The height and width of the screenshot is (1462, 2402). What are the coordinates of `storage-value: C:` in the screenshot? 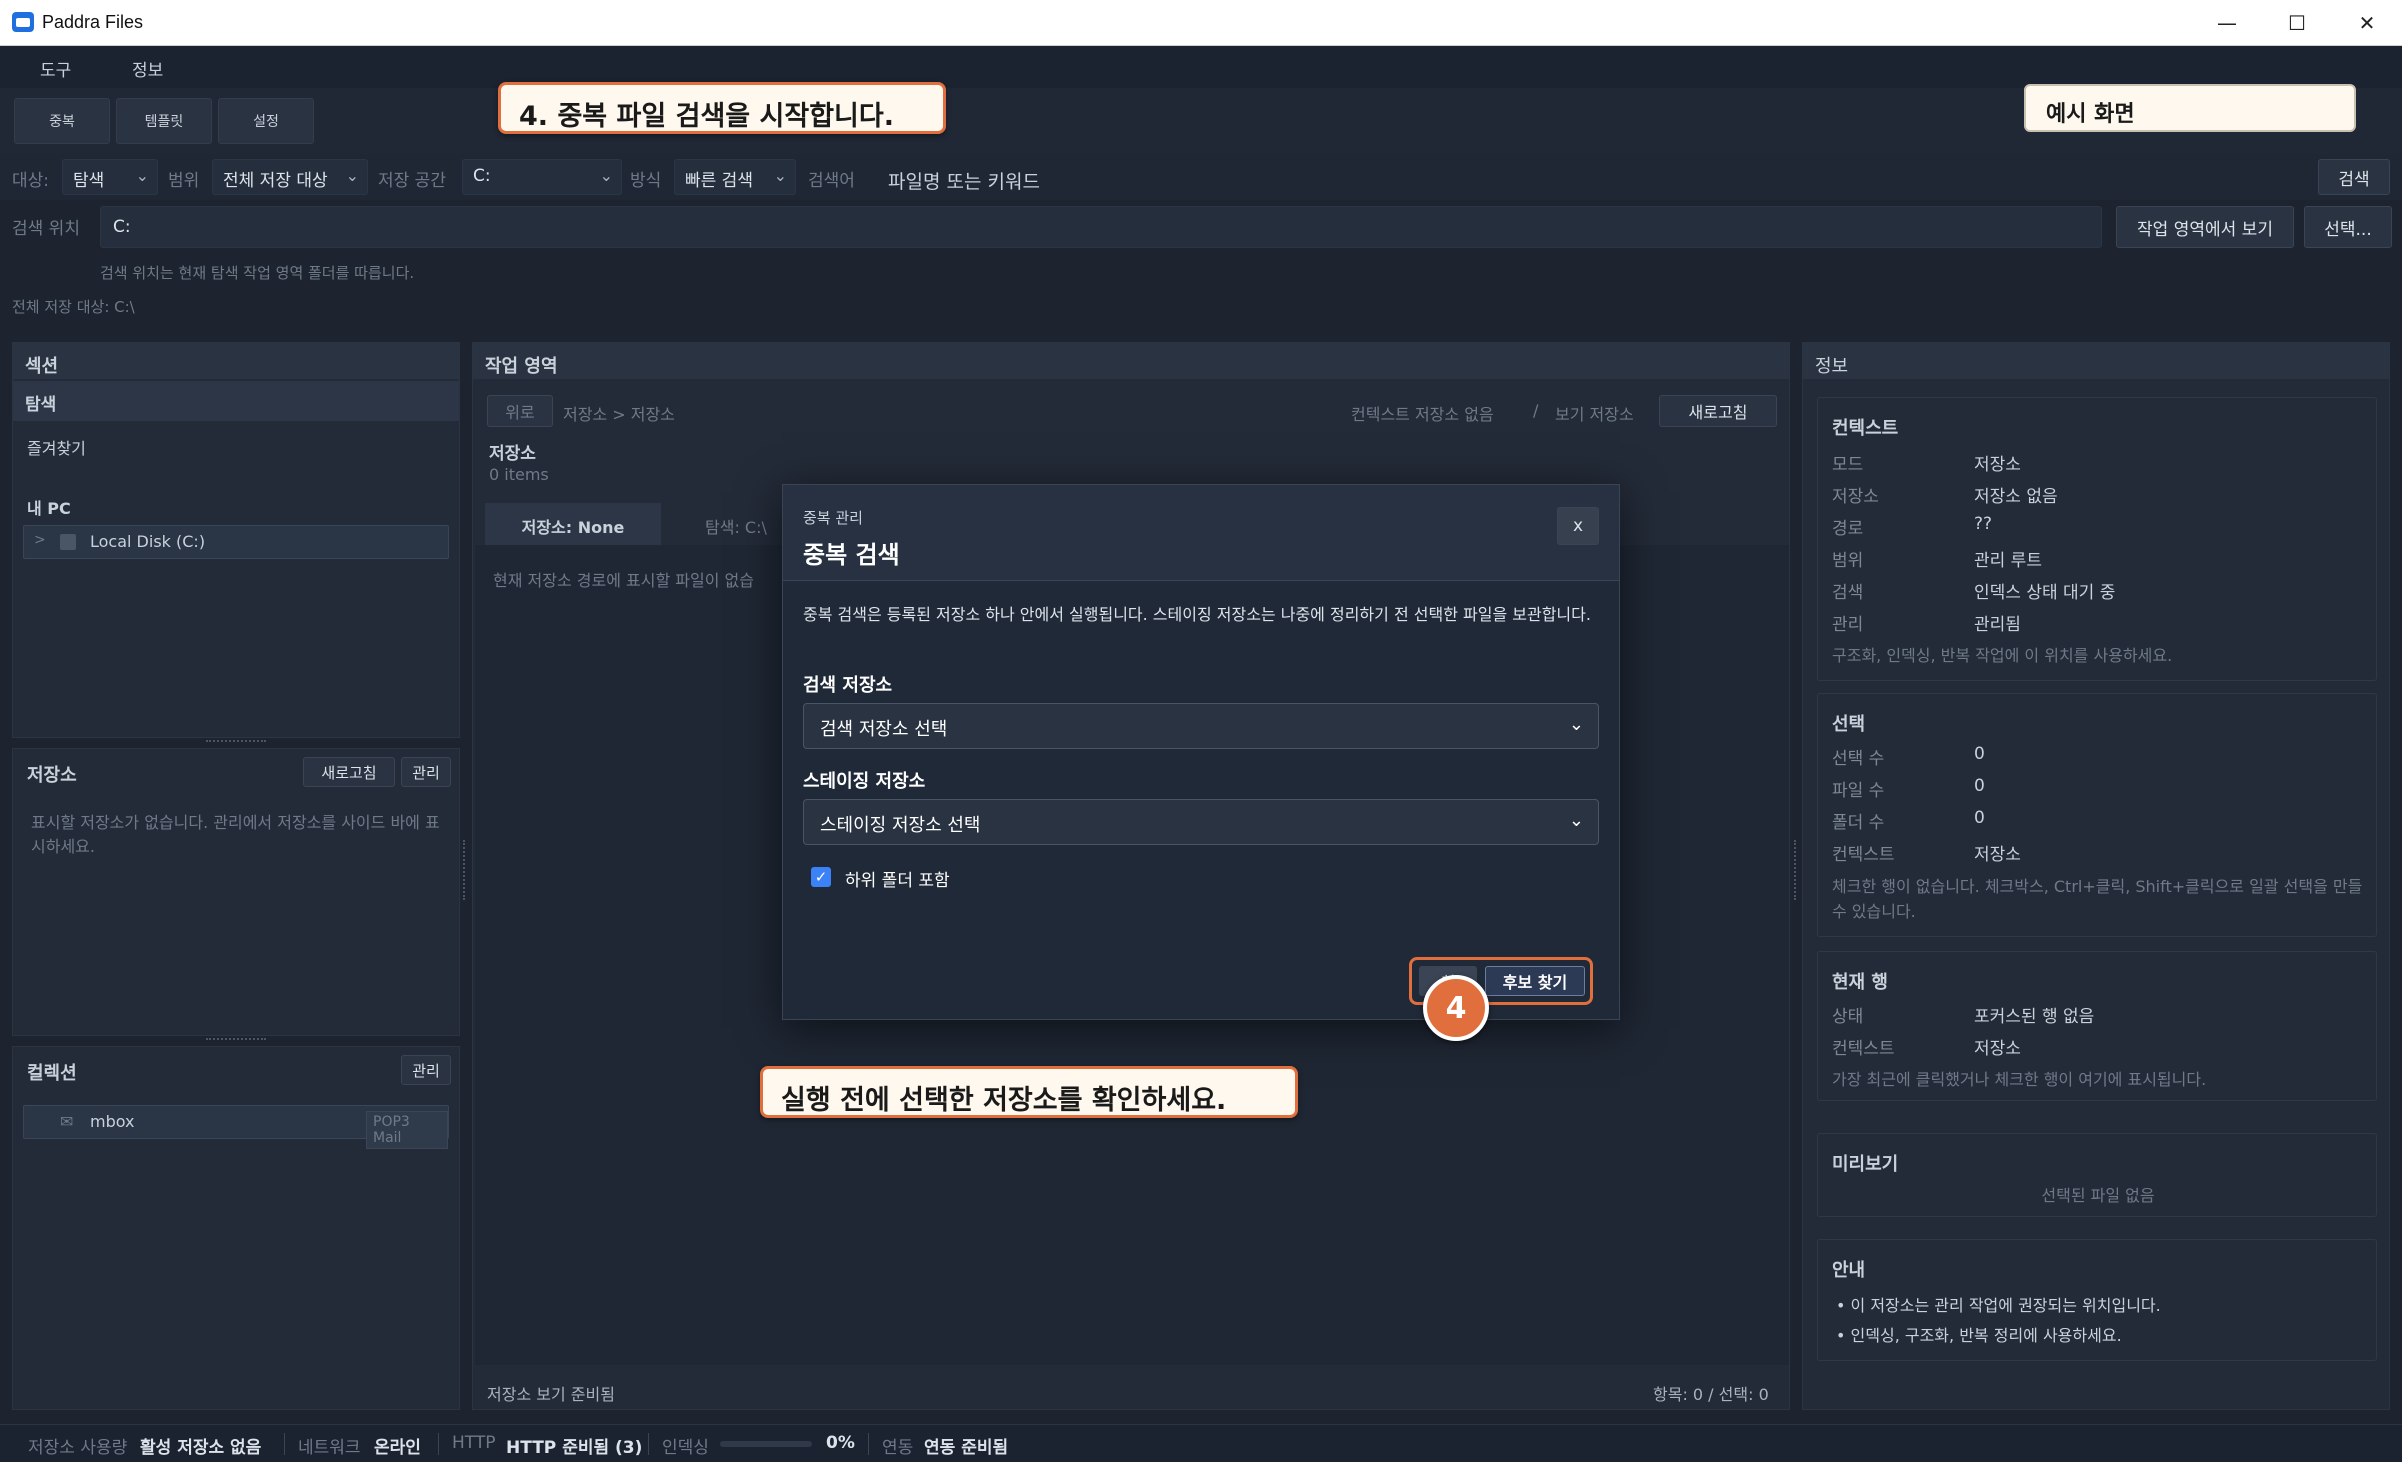 It's located at (482, 176).